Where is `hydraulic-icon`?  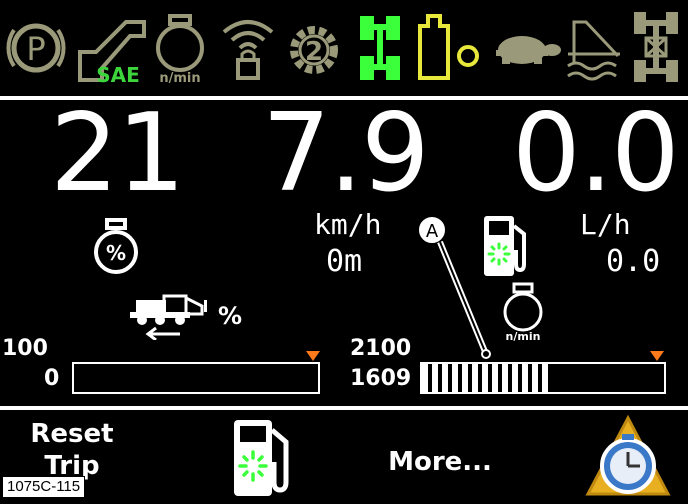 hydraulic-icon is located at coordinates (594, 47).